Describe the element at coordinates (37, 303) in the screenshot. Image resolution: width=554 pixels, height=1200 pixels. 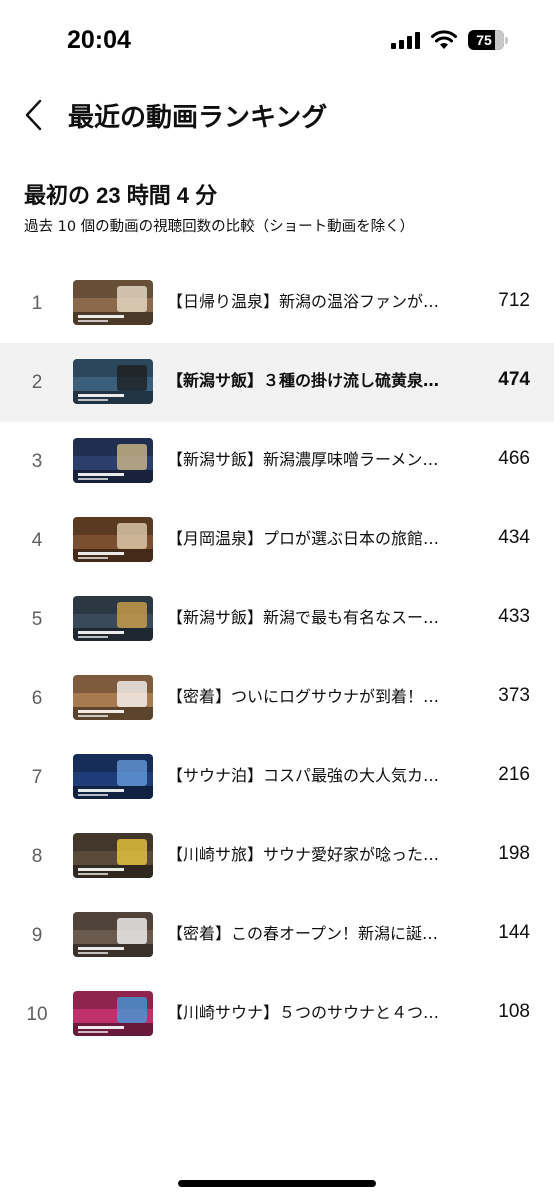
I see `rank-number: 1` at that location.